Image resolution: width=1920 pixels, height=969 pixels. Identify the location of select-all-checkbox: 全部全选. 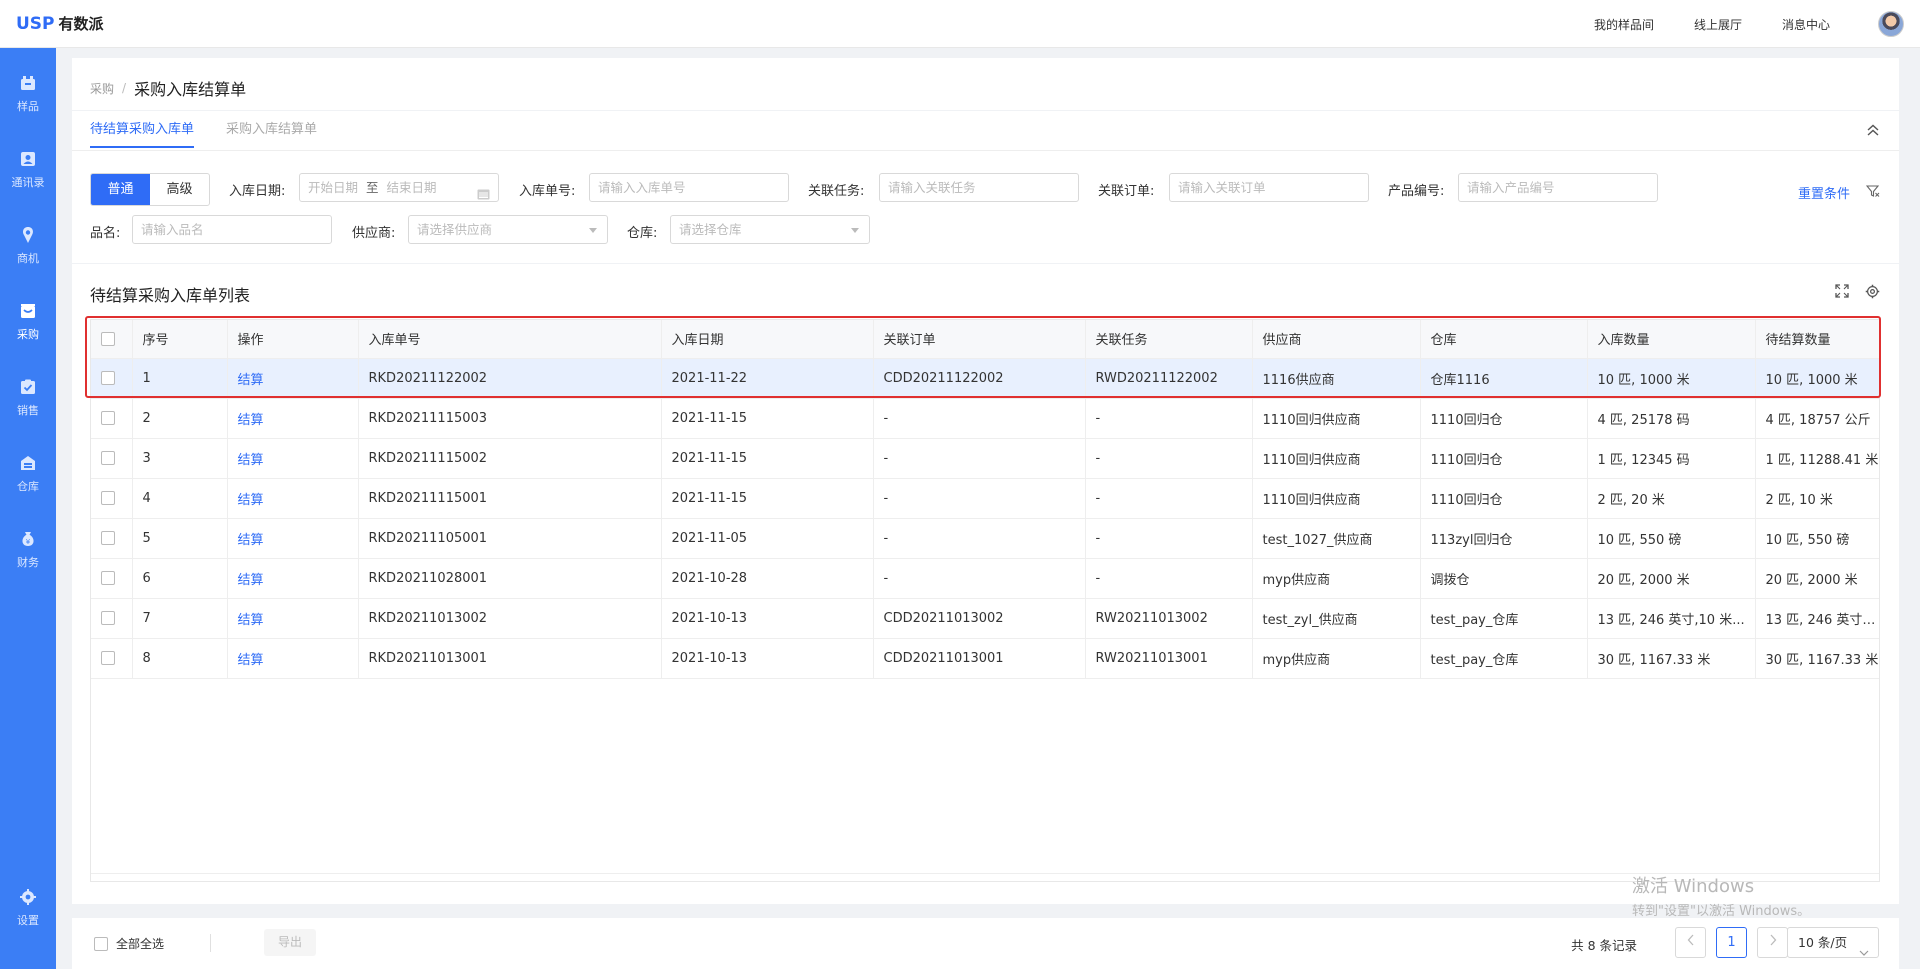
(129, 943).